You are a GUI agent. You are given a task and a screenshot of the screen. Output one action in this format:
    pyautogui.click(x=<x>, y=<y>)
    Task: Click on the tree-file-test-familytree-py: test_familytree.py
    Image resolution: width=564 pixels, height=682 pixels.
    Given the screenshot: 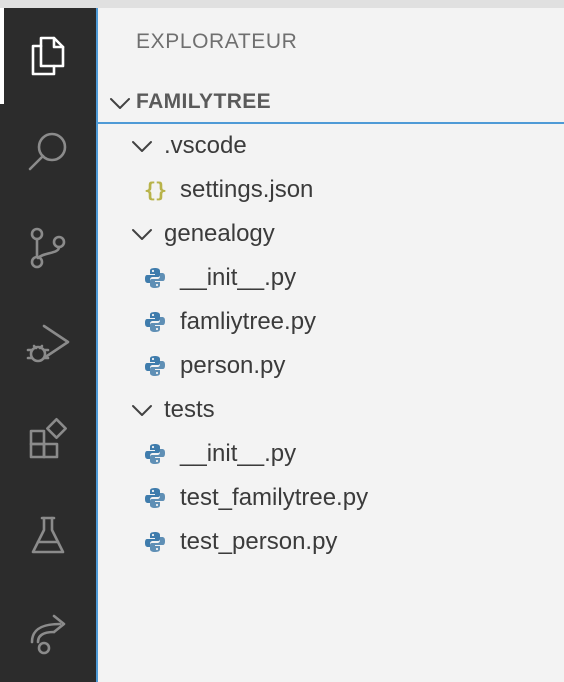 What is the action you would take?
    pyautogui.click(x=331, y=498)
    